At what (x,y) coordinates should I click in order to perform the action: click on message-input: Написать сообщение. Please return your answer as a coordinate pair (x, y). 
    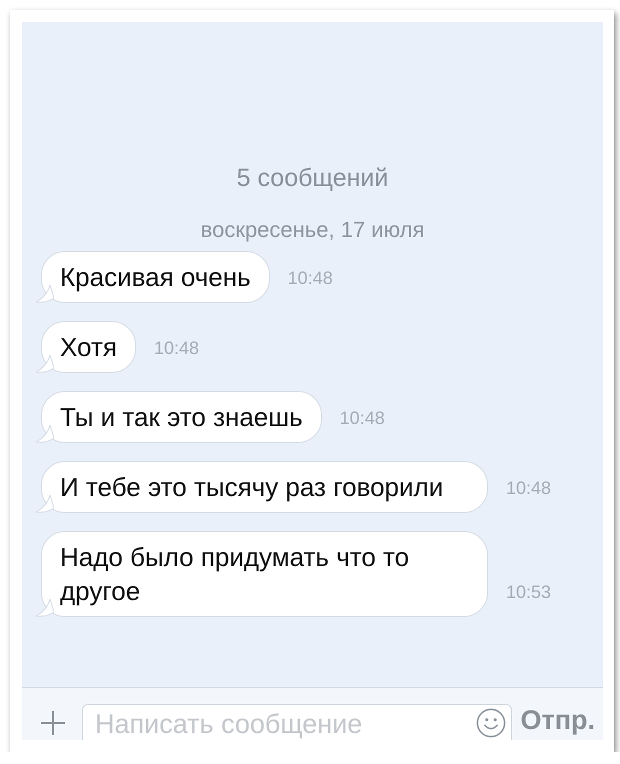
    Looking at the image, I should click on (297, 722).